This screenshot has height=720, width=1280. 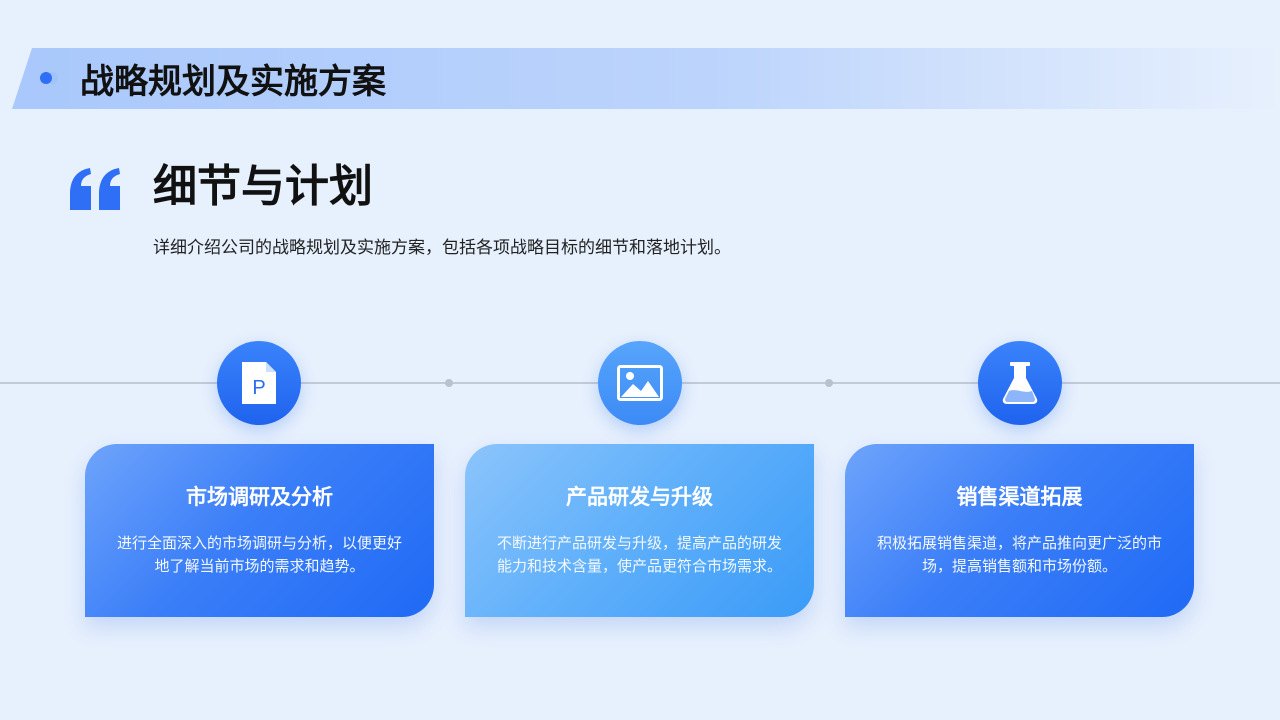 I want to click on step-3-icon-circle, so click(x=1020, y=383).